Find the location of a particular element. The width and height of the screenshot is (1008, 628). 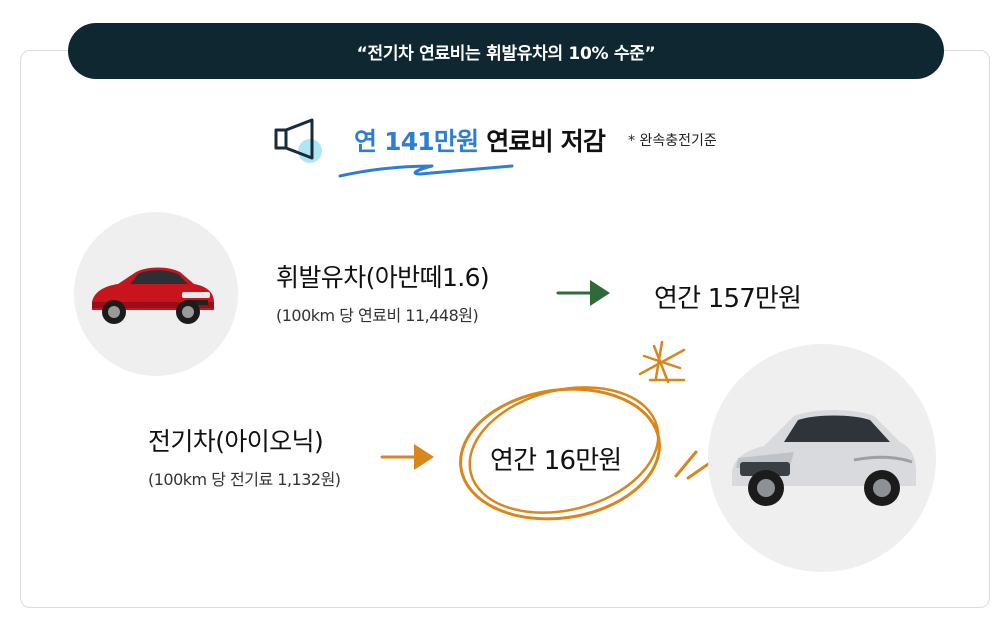

electric-annual-cost: 연간 16만원 is located at coordinates (556, 461).